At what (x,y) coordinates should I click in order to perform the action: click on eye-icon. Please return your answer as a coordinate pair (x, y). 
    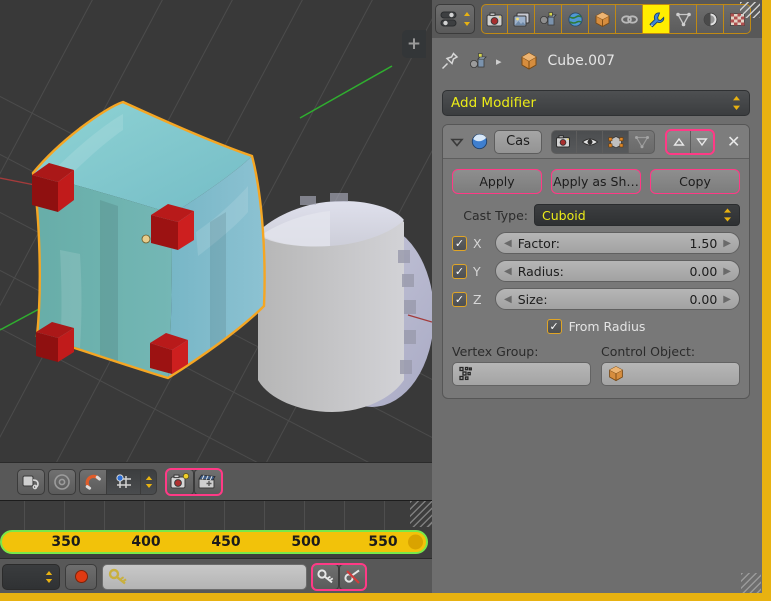
    Looking at the image, I should click on (589, 141).